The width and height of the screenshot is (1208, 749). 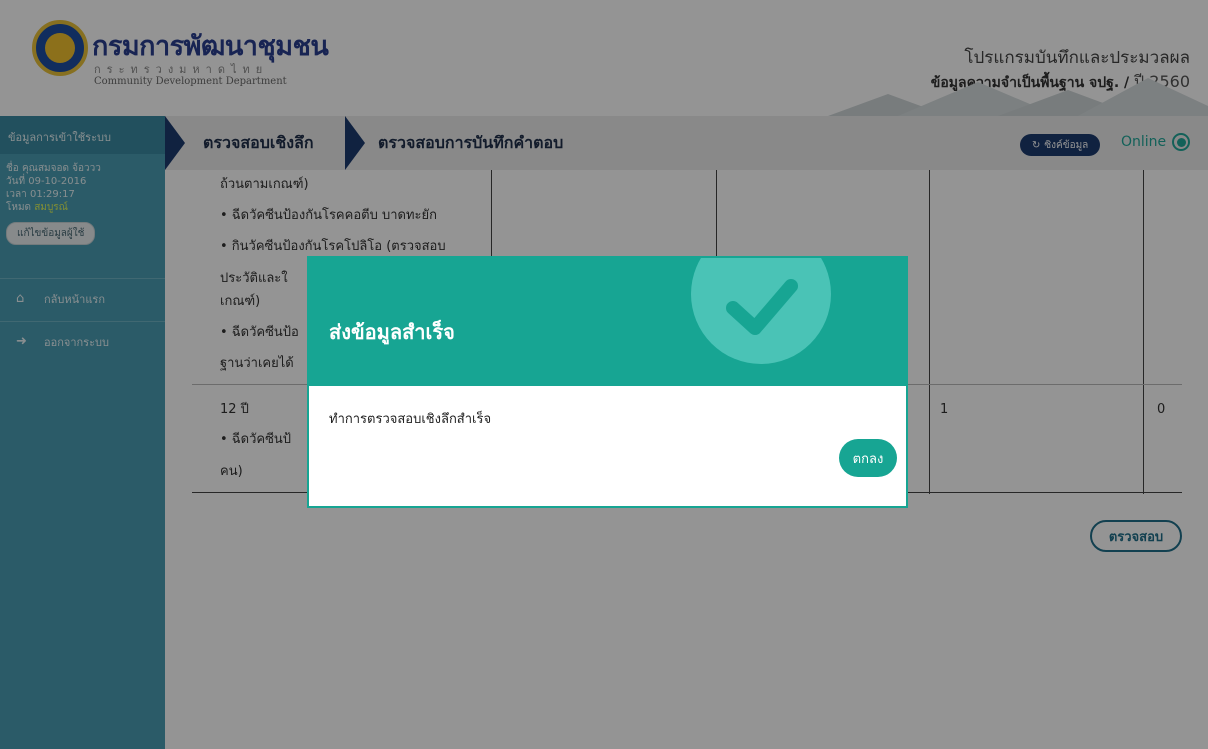 What do you see at coordinates (868, 458) in the screenshot?
I see `ok-button: ตกลง` at bounding box center [868, 458].